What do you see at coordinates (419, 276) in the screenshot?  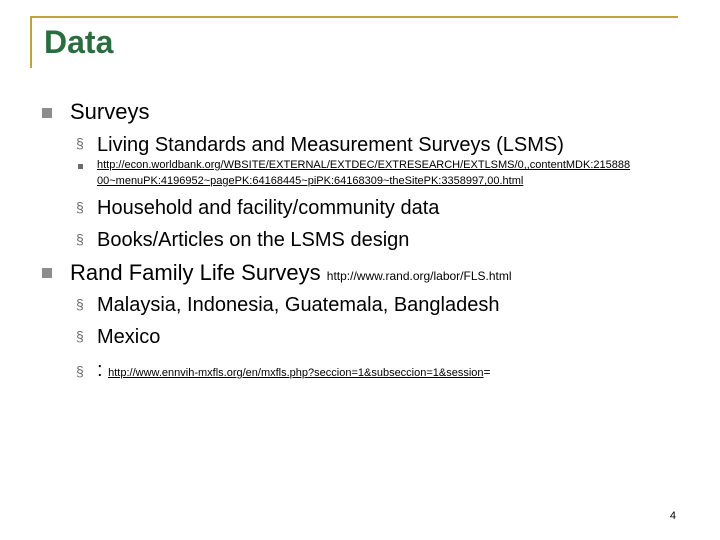 I see `rand-url-text: http://www.rand.org/labor/FLS.html` at bounding box center [419, 276].